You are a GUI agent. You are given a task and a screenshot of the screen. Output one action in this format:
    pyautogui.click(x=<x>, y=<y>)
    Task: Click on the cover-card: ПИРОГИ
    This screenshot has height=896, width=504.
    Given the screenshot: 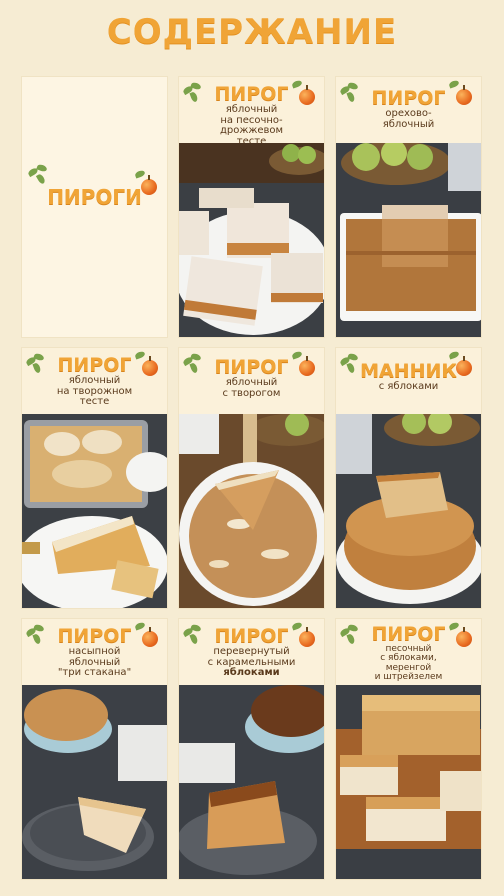 What is the action you would take?
    pyautogui.click(x=94, y=207)
    